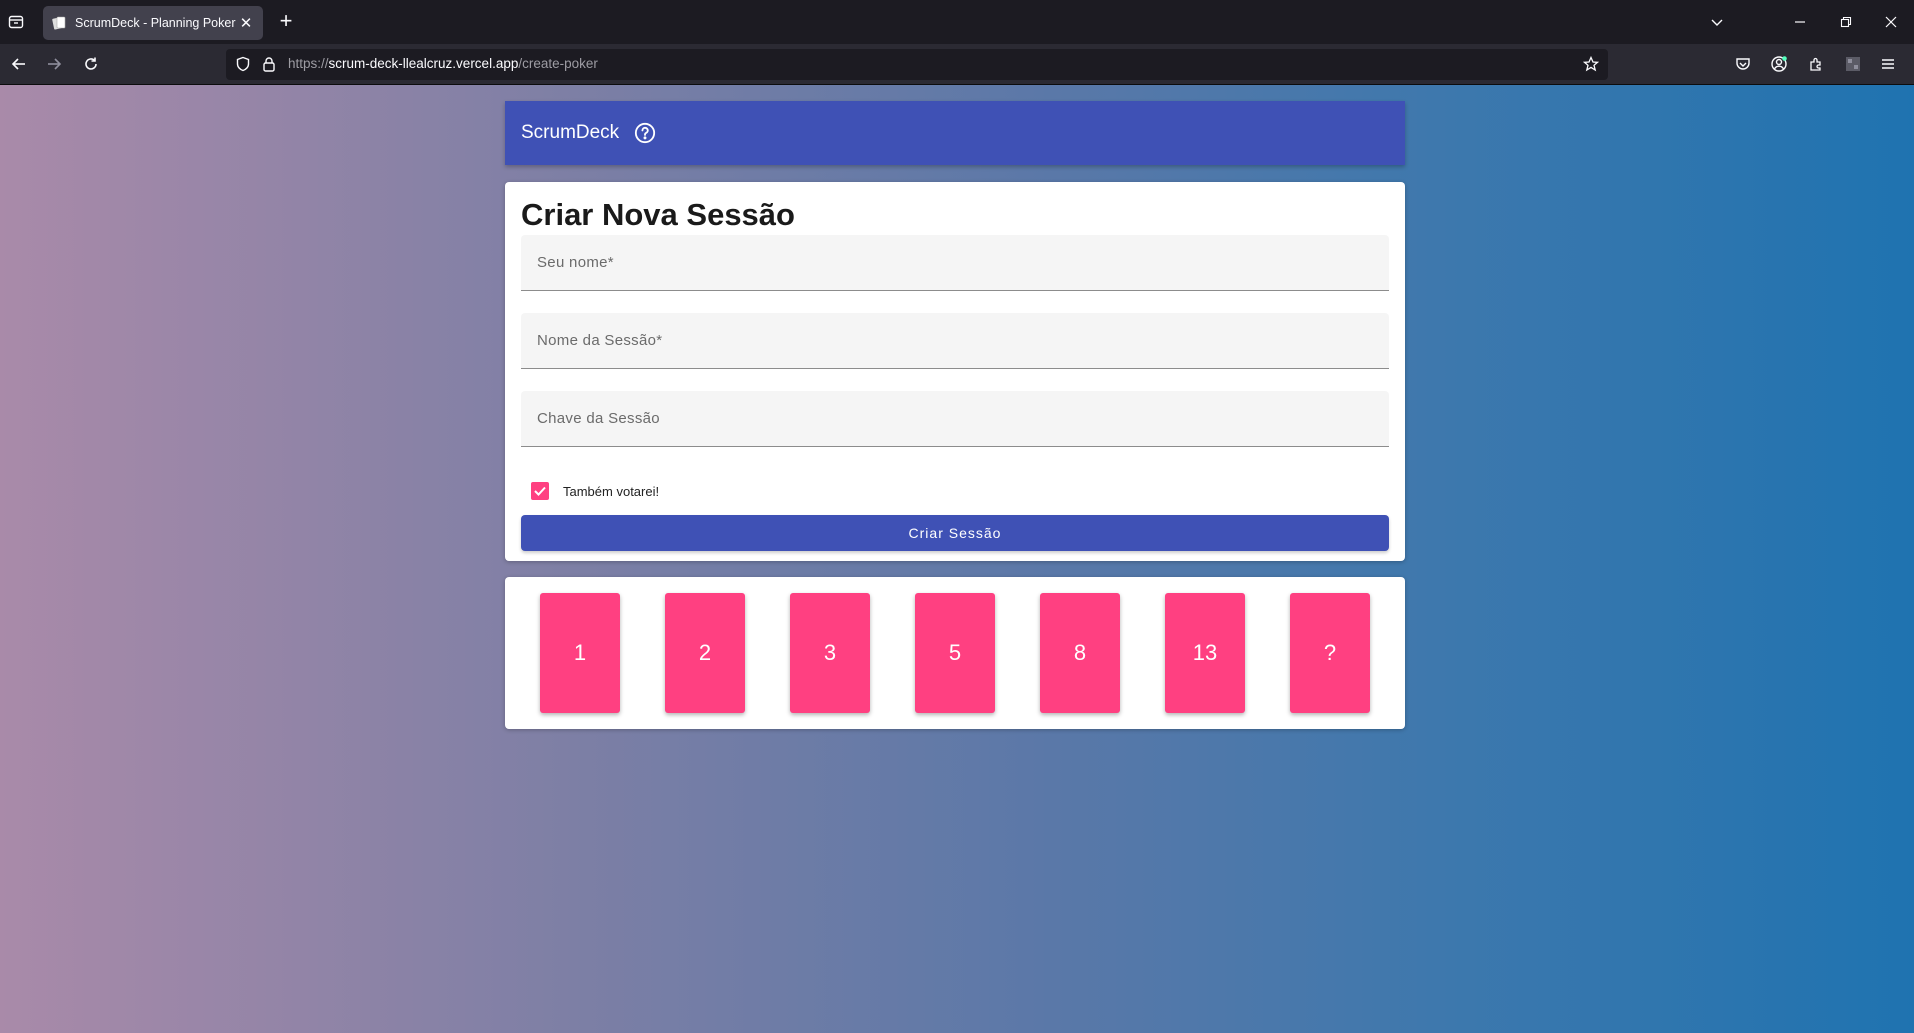 Image resolution: width=1914 pixels, height=1033 pixels. What do you see at coordinates (611, 491) in the screenshot?
I see `vote-checkbox-label: Também votarei!` at bounding box center [611, 491].